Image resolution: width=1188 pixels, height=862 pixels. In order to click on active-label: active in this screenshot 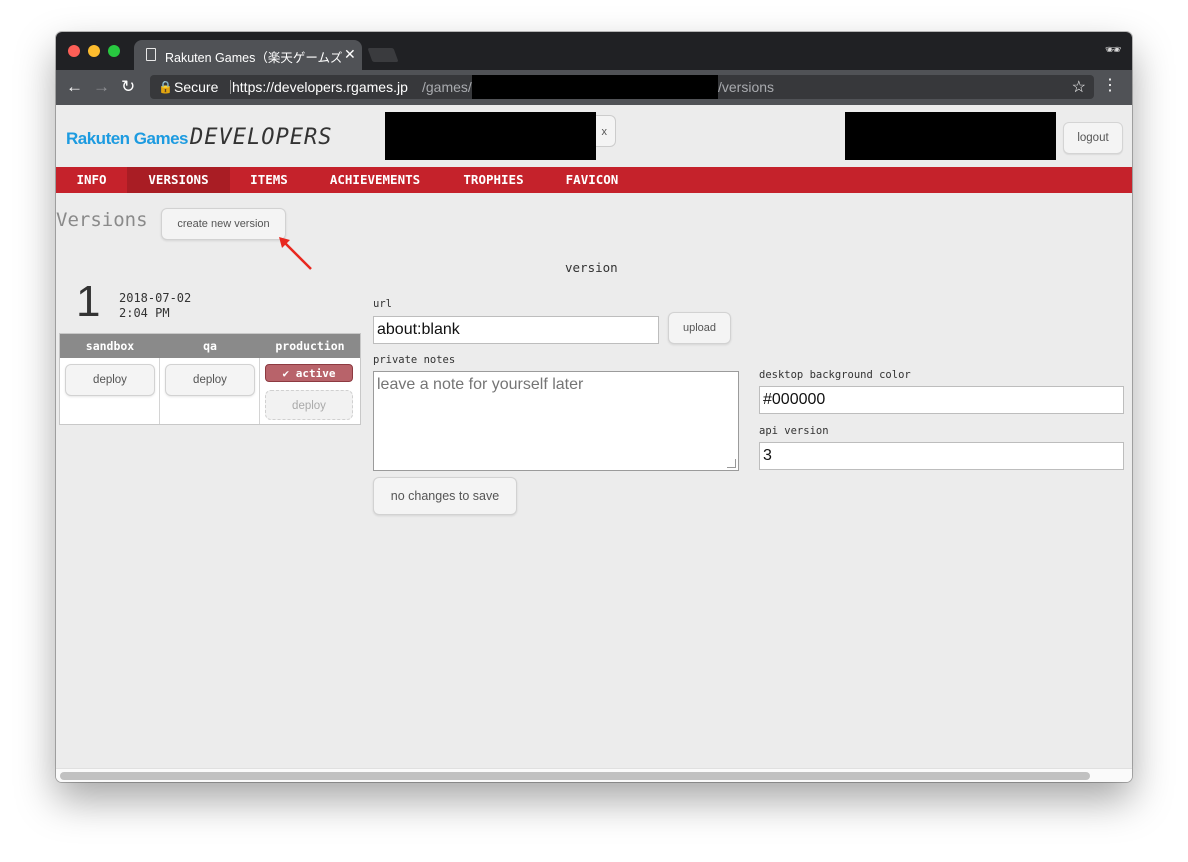, I will do `click(315, 373)`.